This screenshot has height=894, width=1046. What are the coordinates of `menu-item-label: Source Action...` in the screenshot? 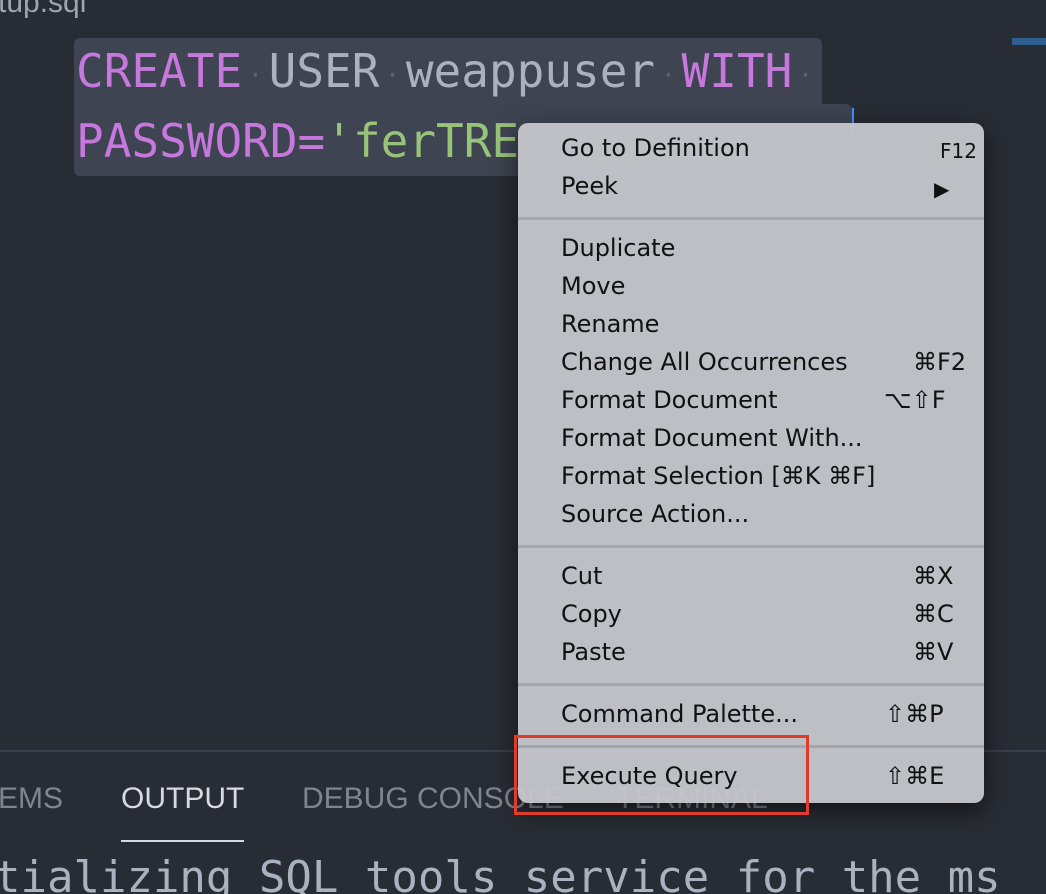 It's located at (655, 514).